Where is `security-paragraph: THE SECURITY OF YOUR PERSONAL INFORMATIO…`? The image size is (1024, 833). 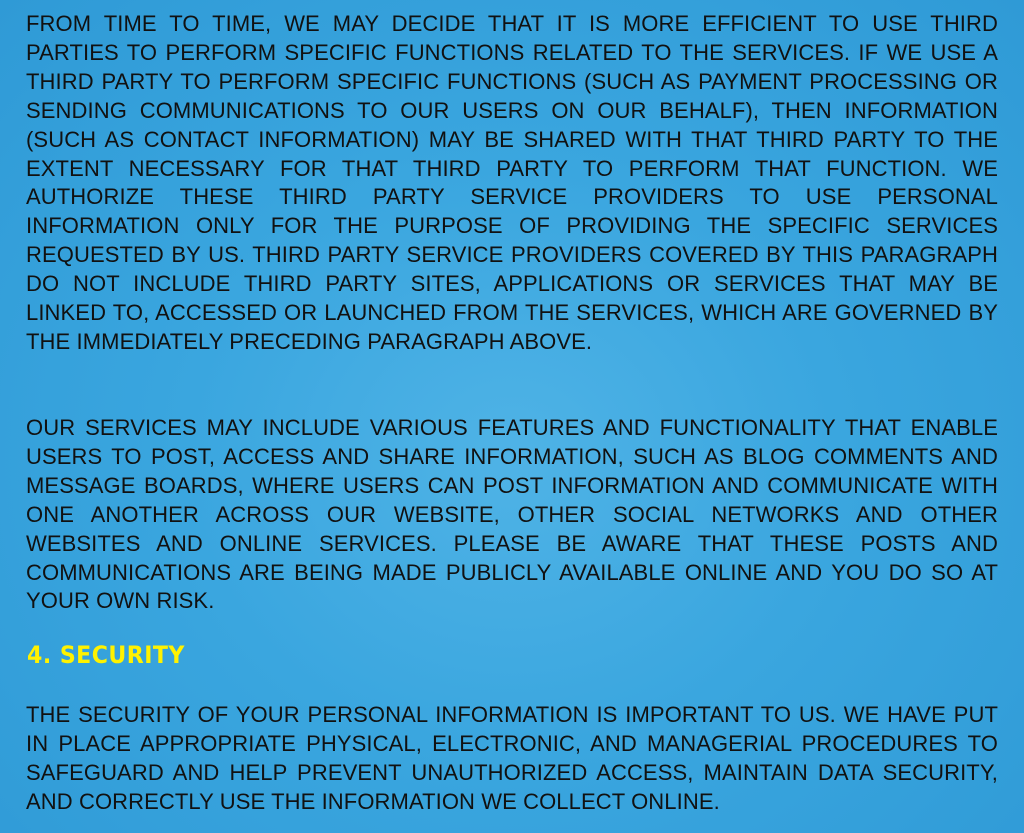 security-paragraph: THE SECURITY OF YOUR PERSONAL INFORMATIO… is located at coordinates (512, 758).